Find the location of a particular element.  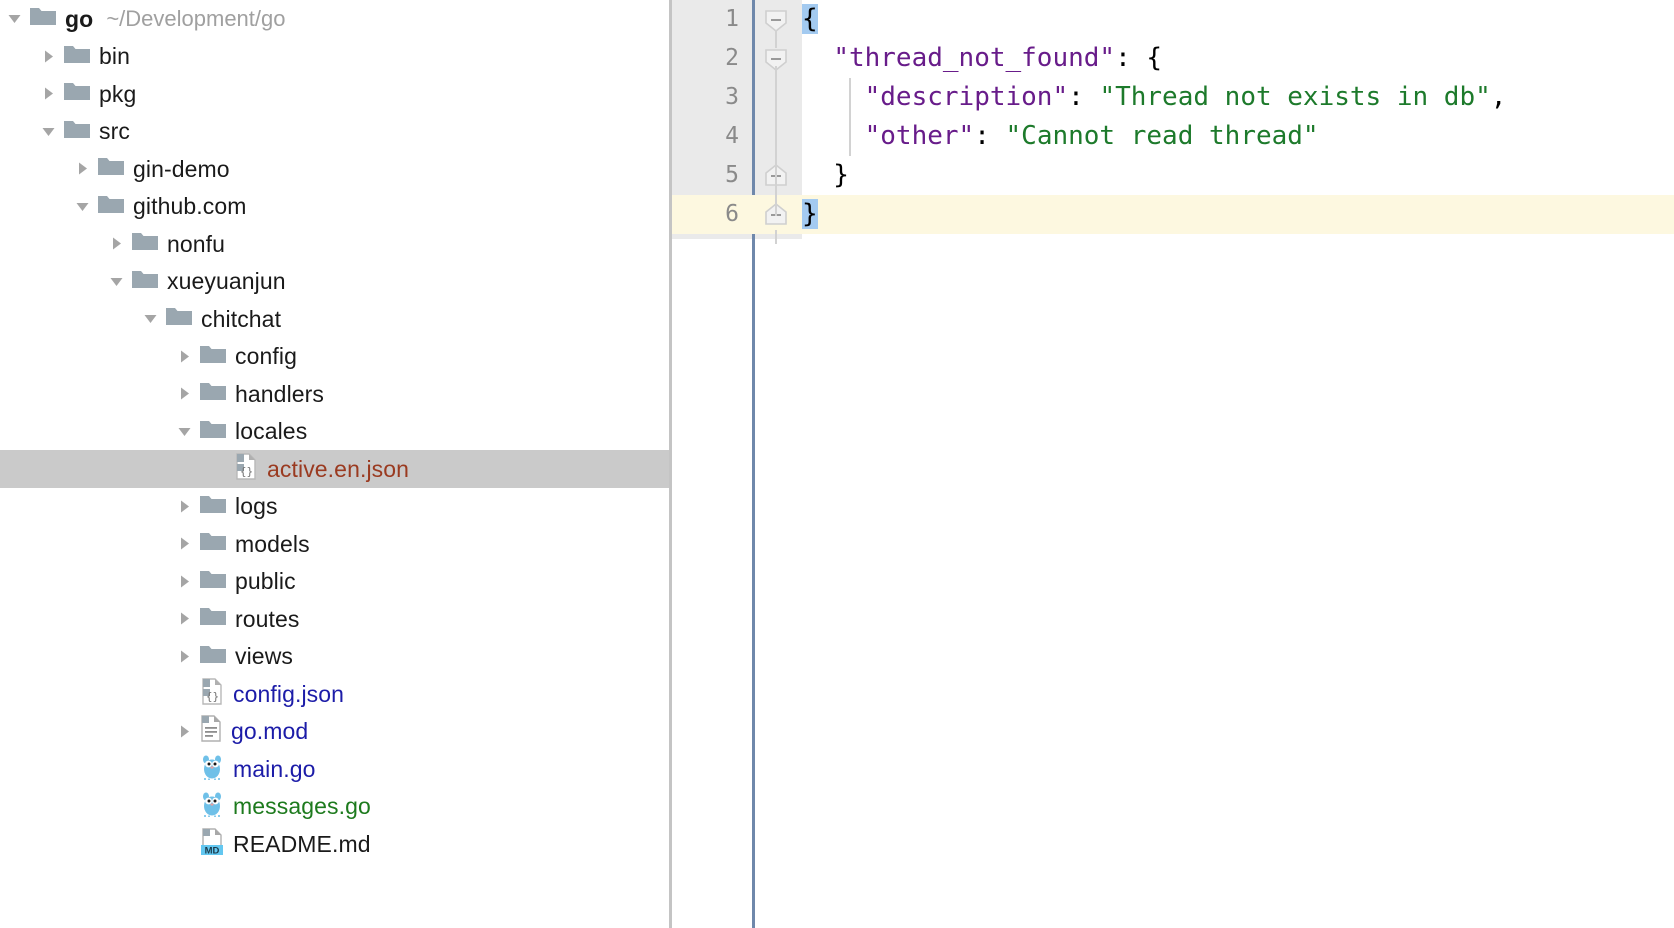

tree-row: github.com is located at coordinates (334, 207).